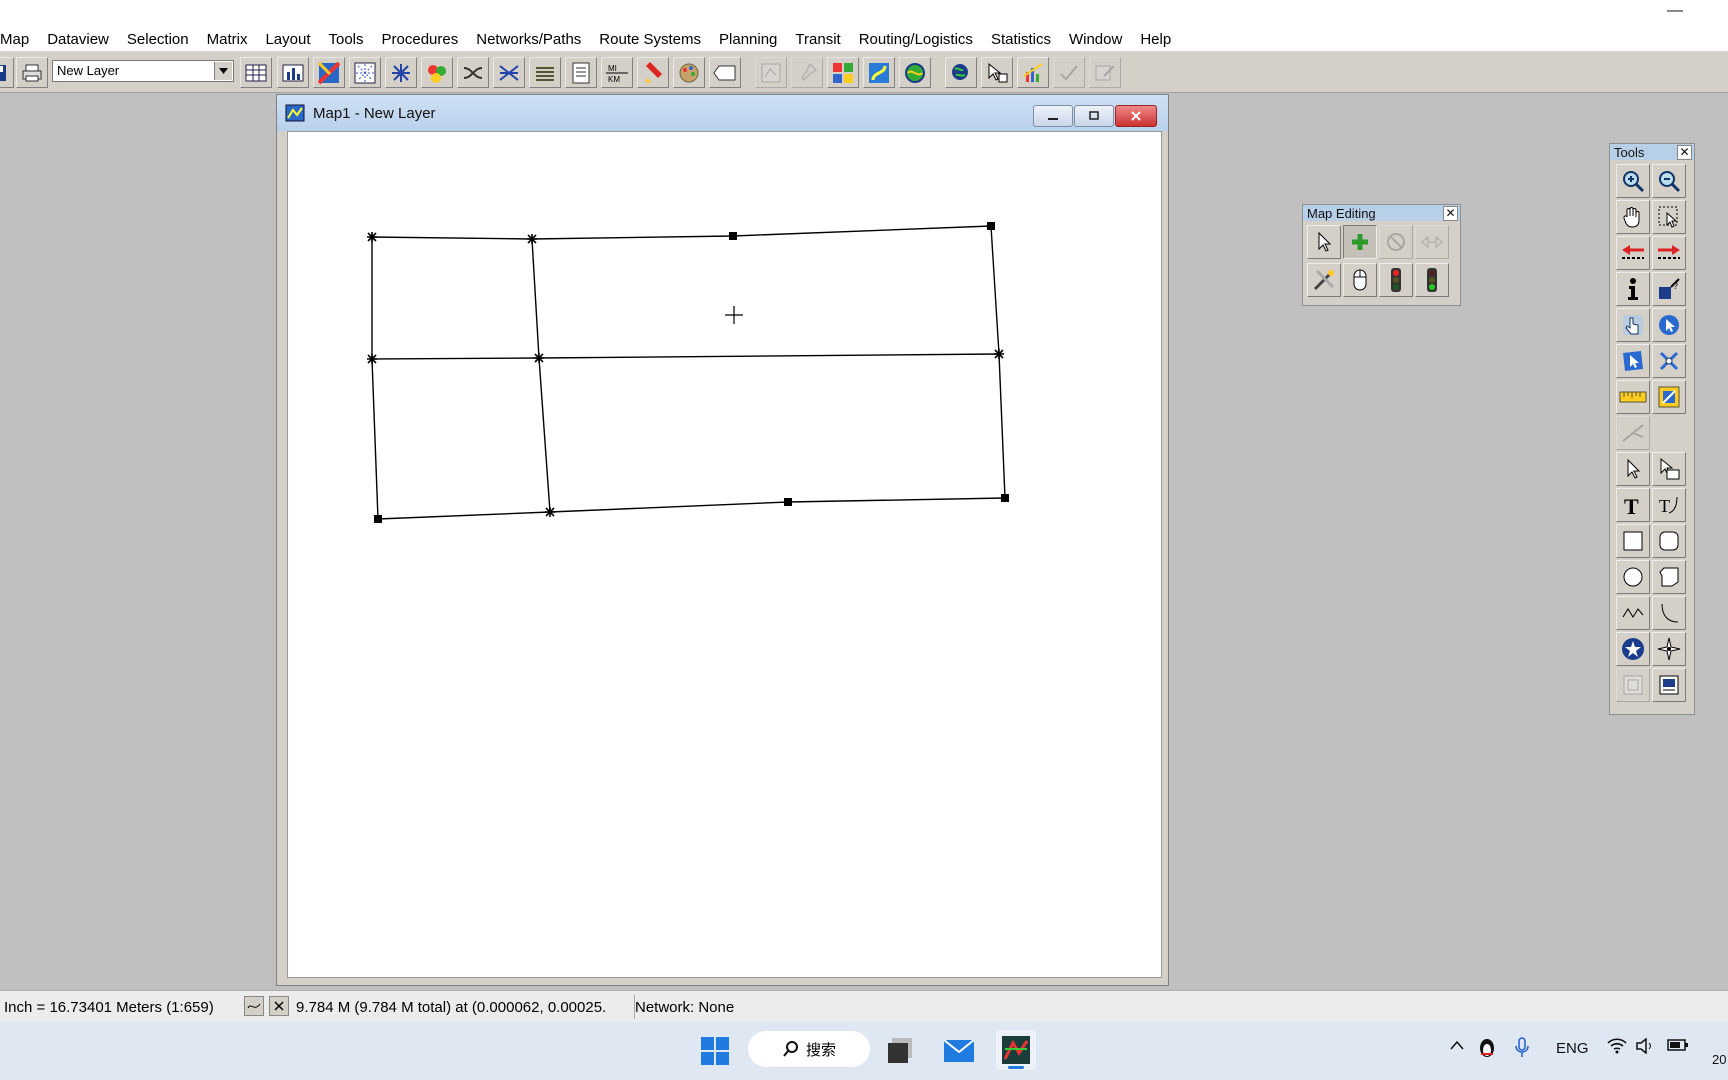  I want to click on route-button, so click(879, 72).